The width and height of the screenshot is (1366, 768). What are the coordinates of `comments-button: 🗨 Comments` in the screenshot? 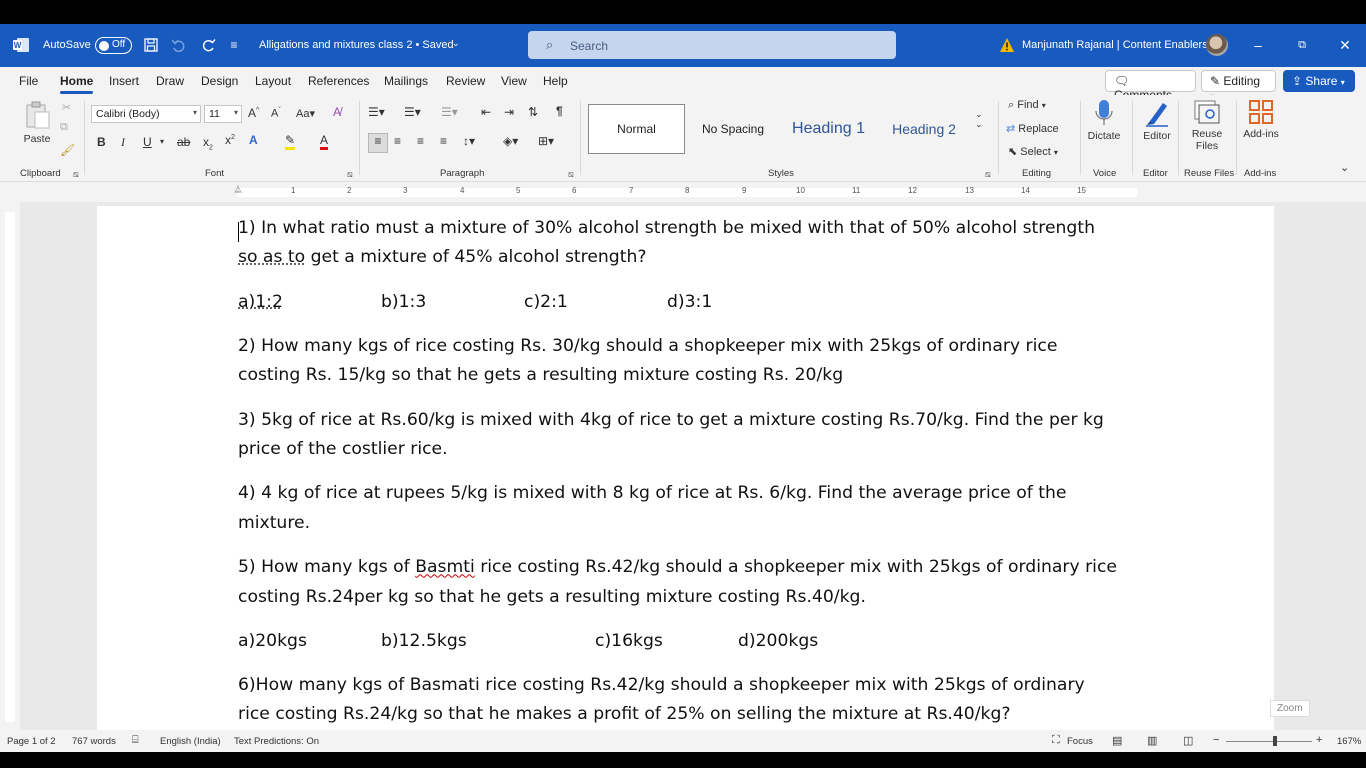 It's located at (1150, 86).